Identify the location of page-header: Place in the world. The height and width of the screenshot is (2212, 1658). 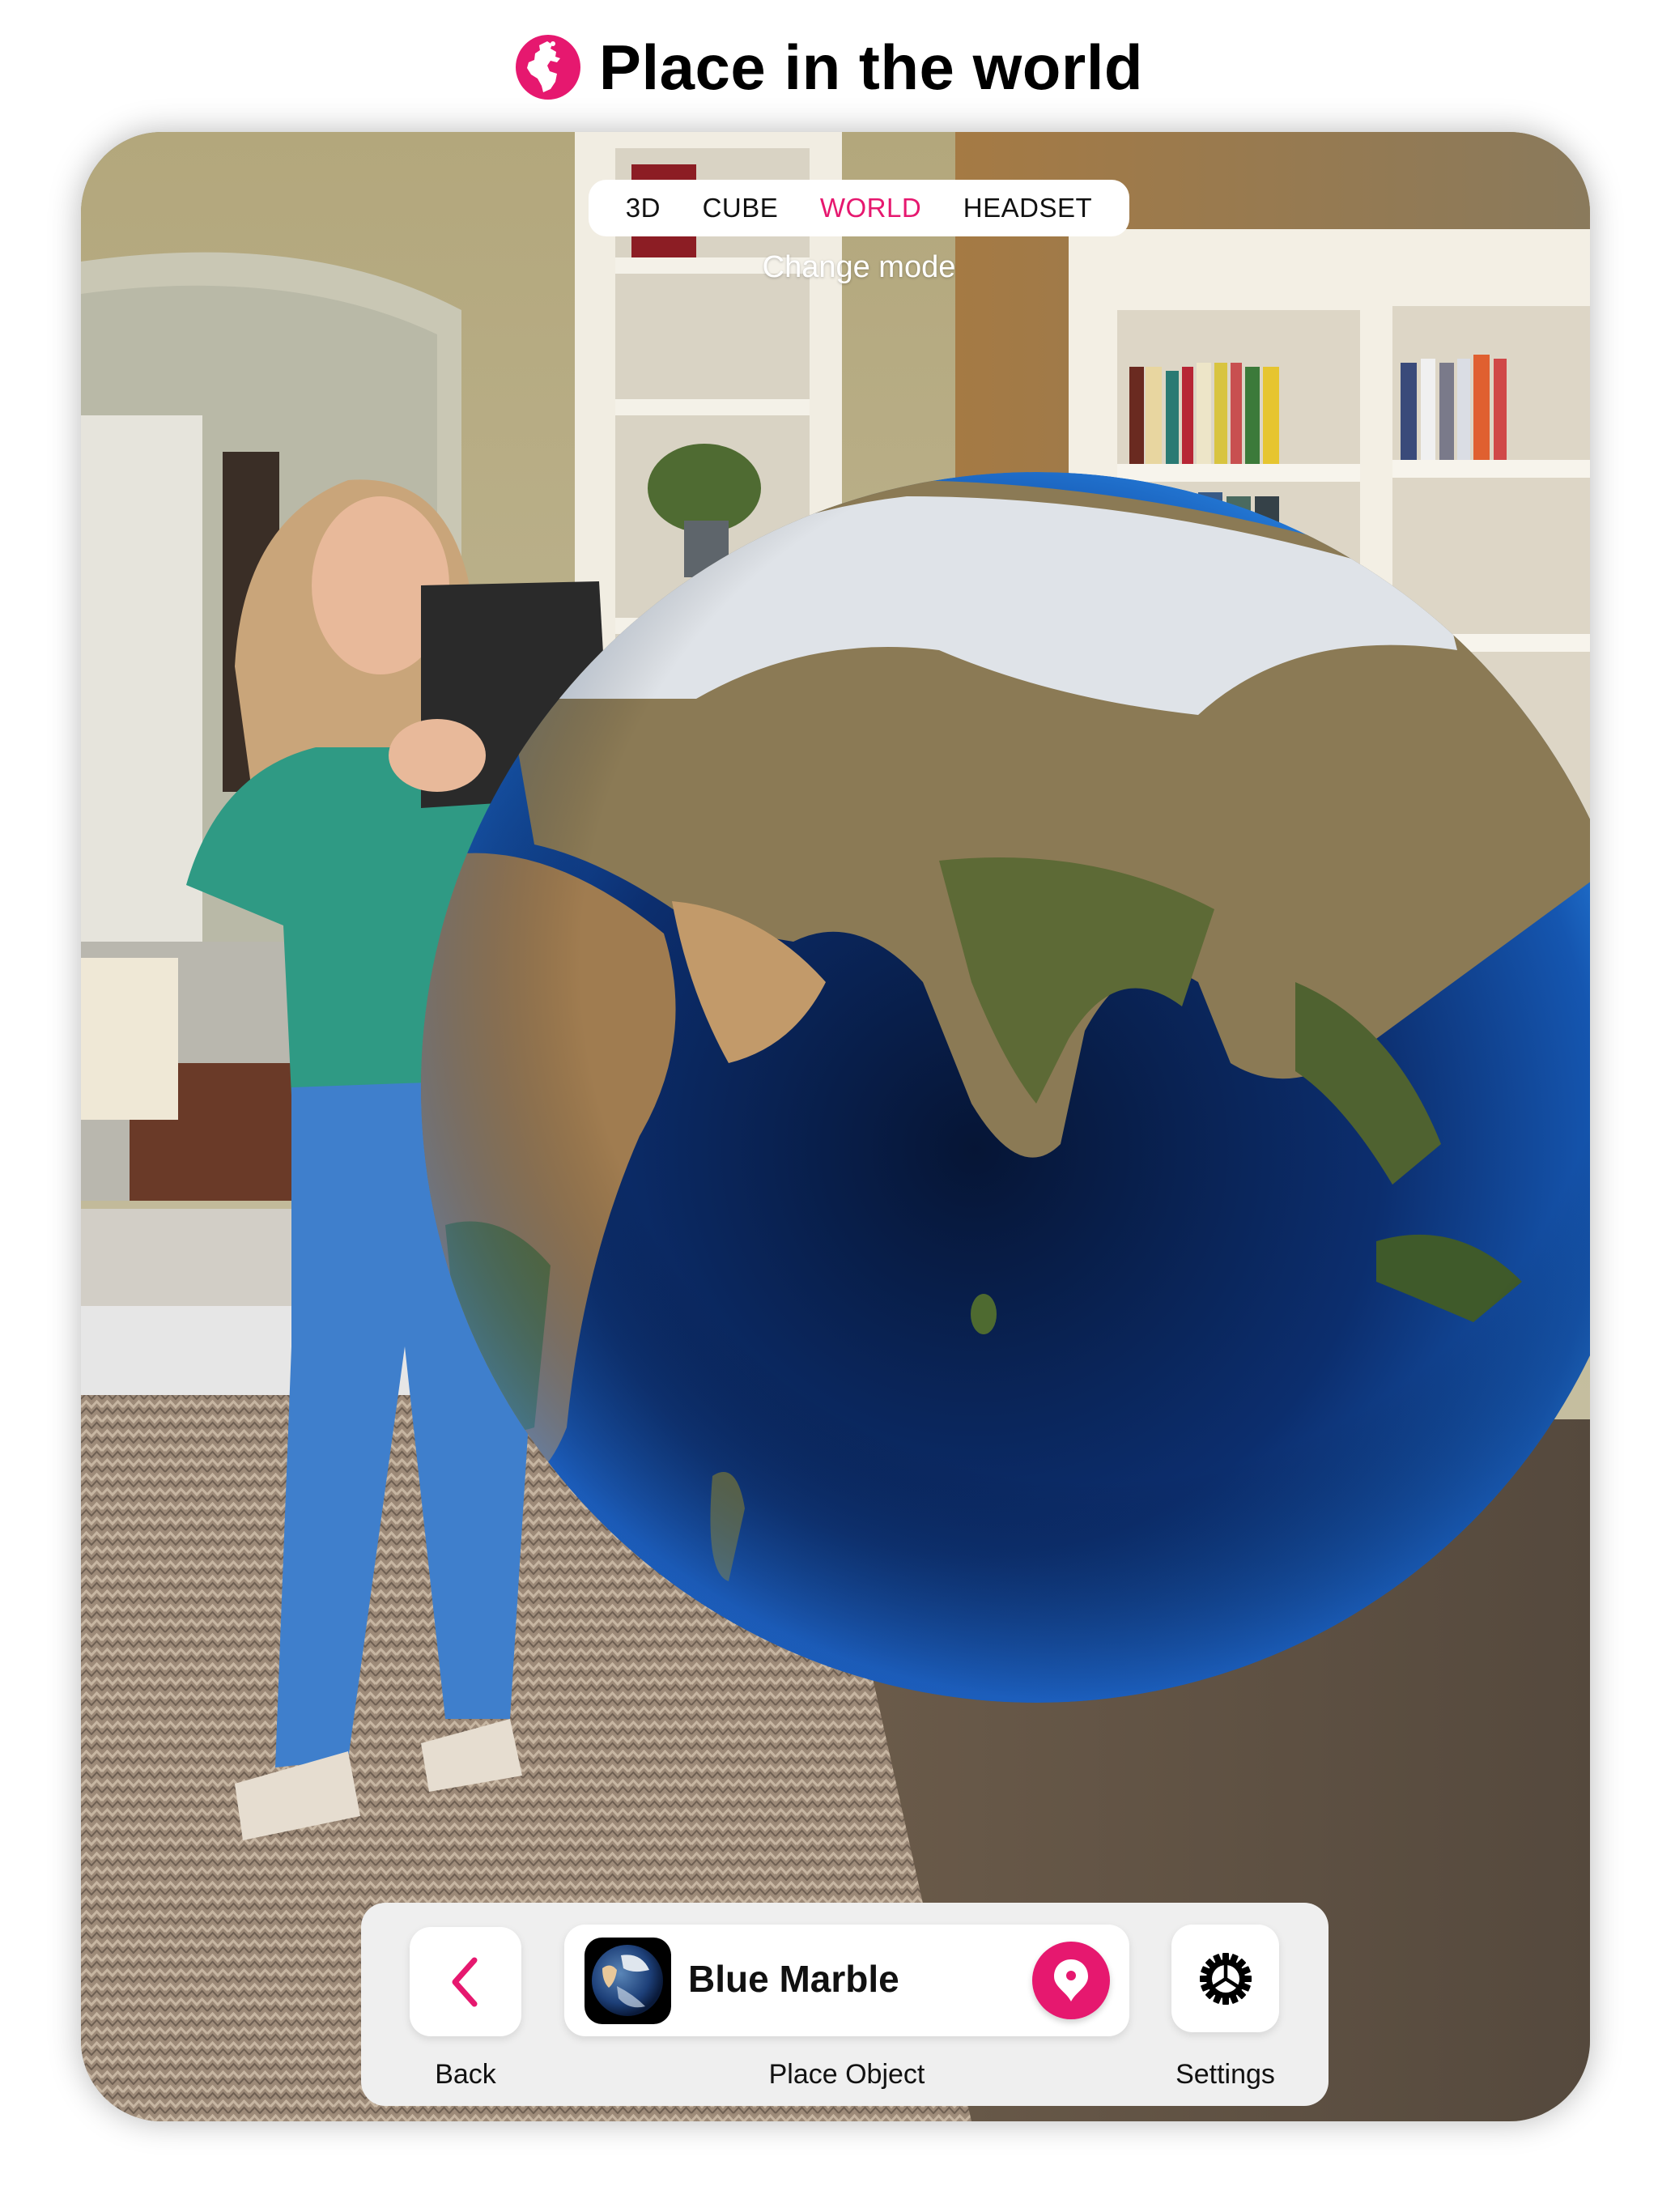
(829, 67).